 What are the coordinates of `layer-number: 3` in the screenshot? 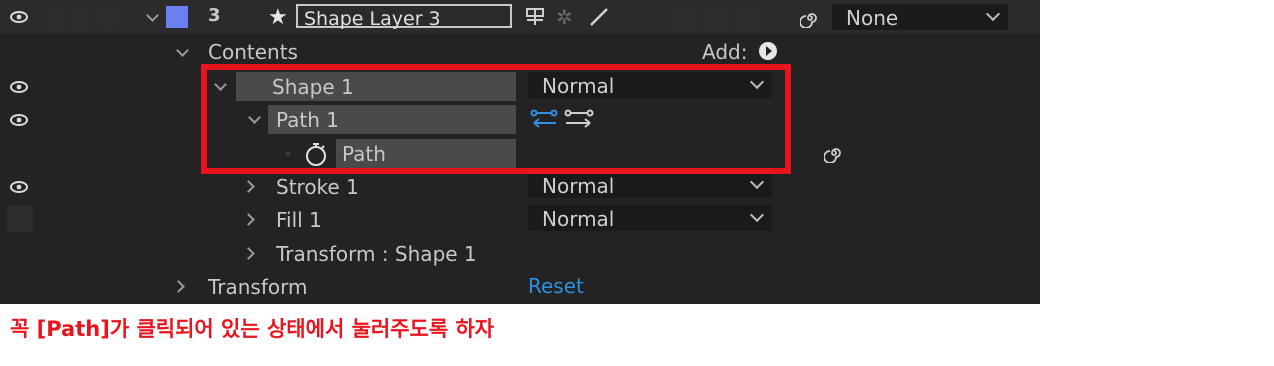 It's located at (214, 15).